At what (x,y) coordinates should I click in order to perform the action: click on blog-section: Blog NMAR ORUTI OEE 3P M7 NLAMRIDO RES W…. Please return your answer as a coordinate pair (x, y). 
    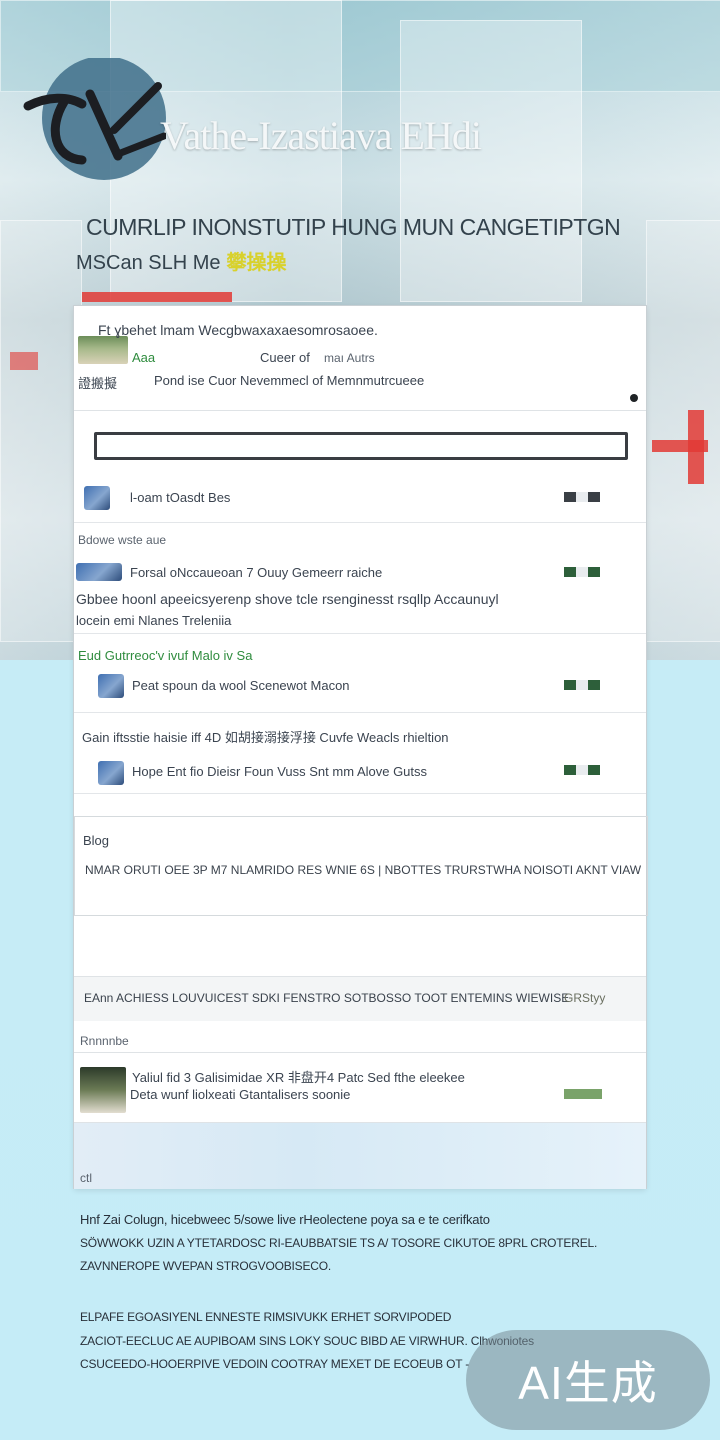
    Looking at the image, I should click on (361, 866).